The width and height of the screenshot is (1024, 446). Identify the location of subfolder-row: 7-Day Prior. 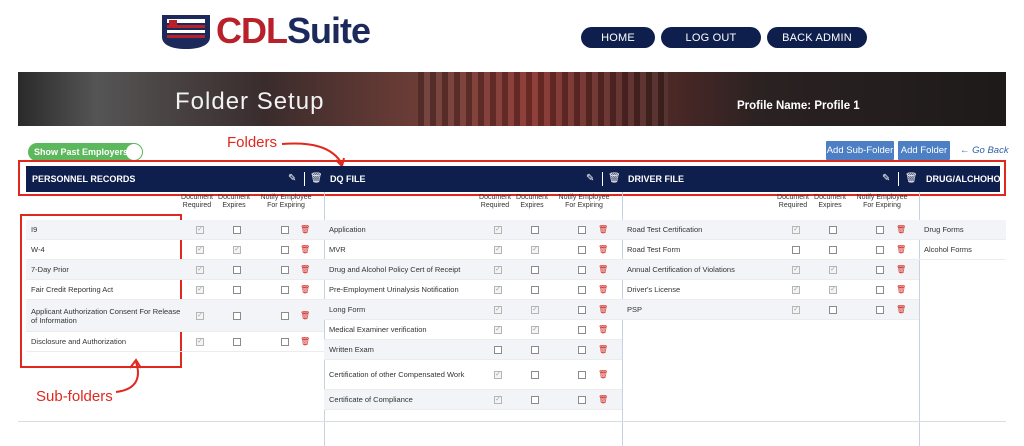
(175, 270).